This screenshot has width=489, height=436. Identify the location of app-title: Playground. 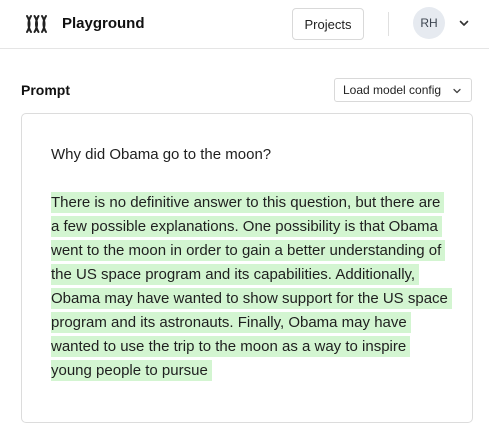
(103, 23).